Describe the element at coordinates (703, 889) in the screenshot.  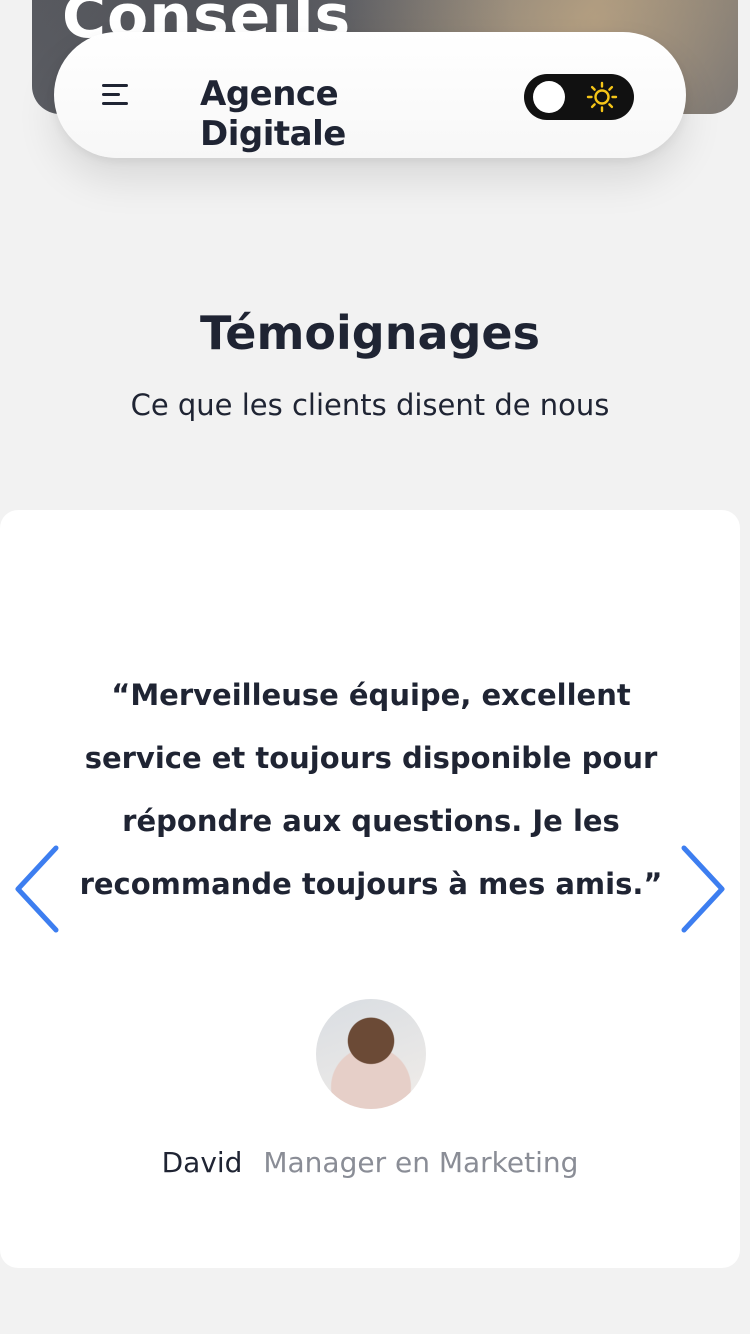
I see `chevron-right-icon` at that location.